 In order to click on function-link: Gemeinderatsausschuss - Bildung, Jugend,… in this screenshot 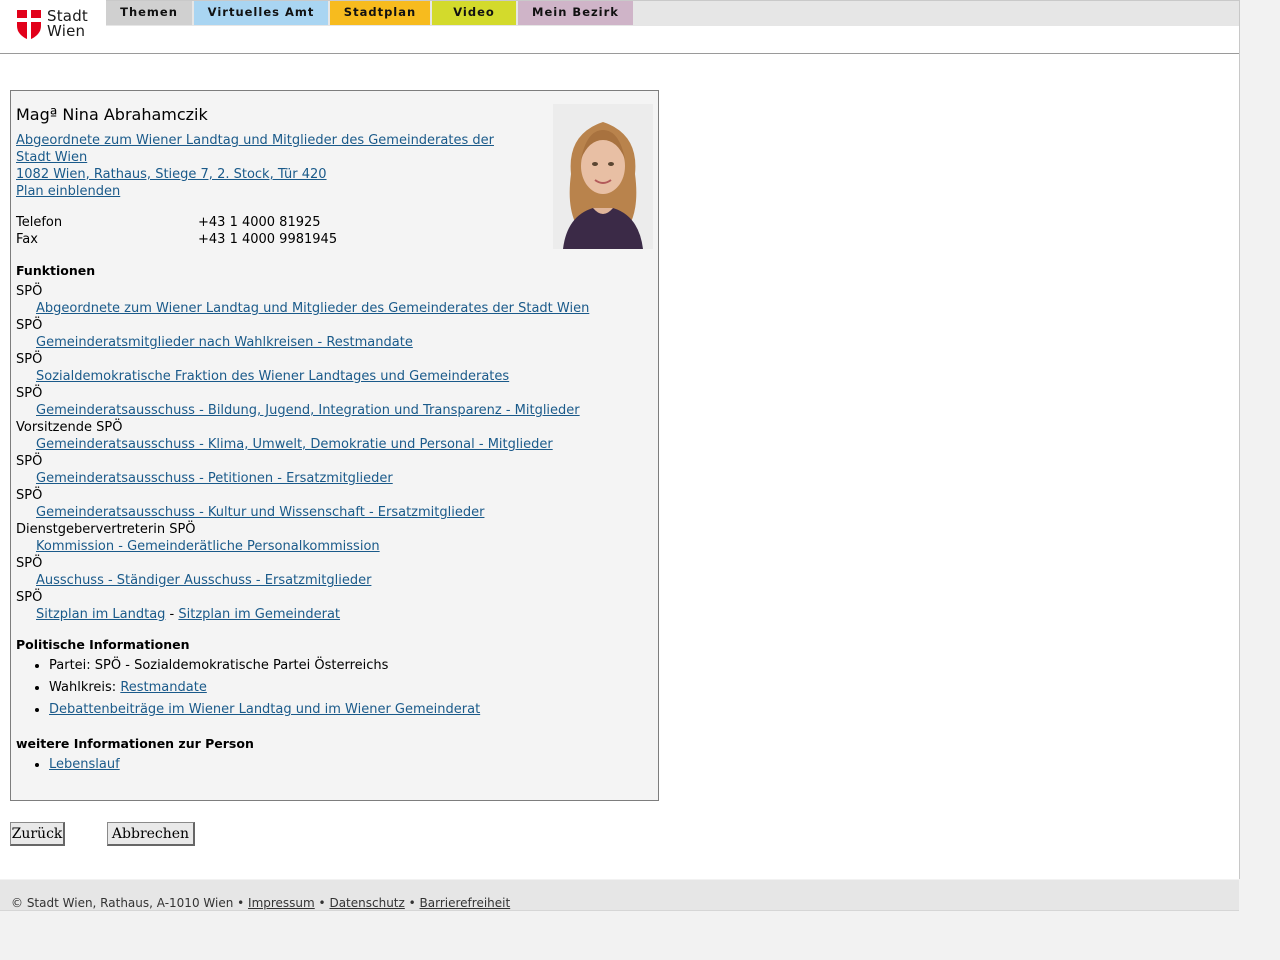, I will do `click(308, 410)`.